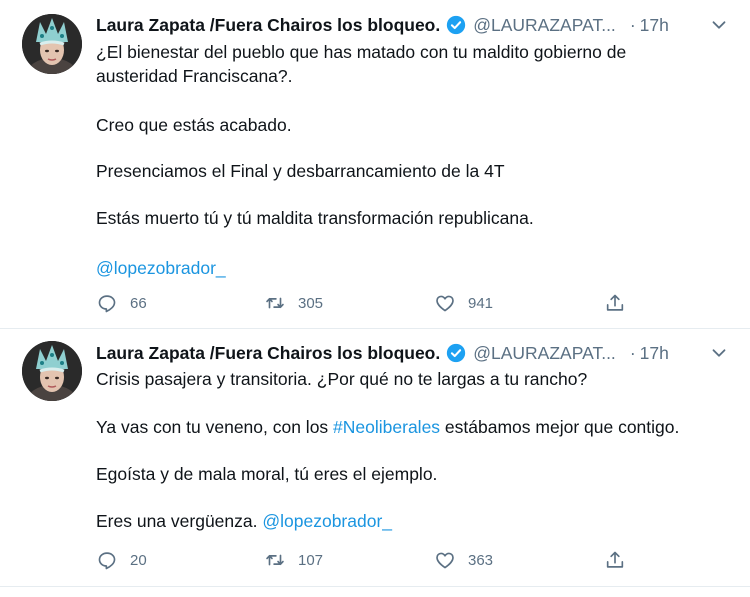  I want to click on tweet-text-line: austeridad Franciscana?., so click(194, 76).